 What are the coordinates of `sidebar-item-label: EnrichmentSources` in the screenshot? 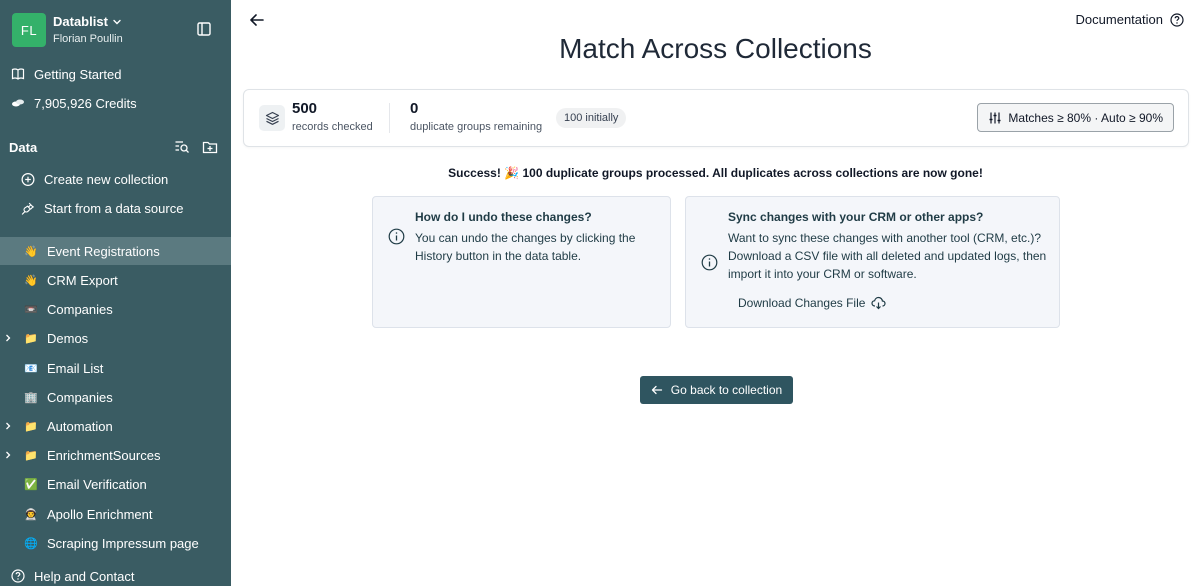 It's located at (104, 455).